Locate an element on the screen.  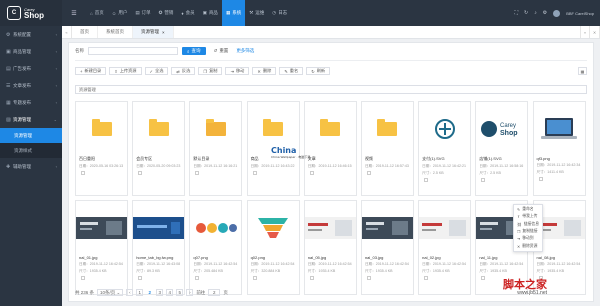
sidebar-item-1: ⚙ 系统配置 ‹ is located at coordinates (31, 34).